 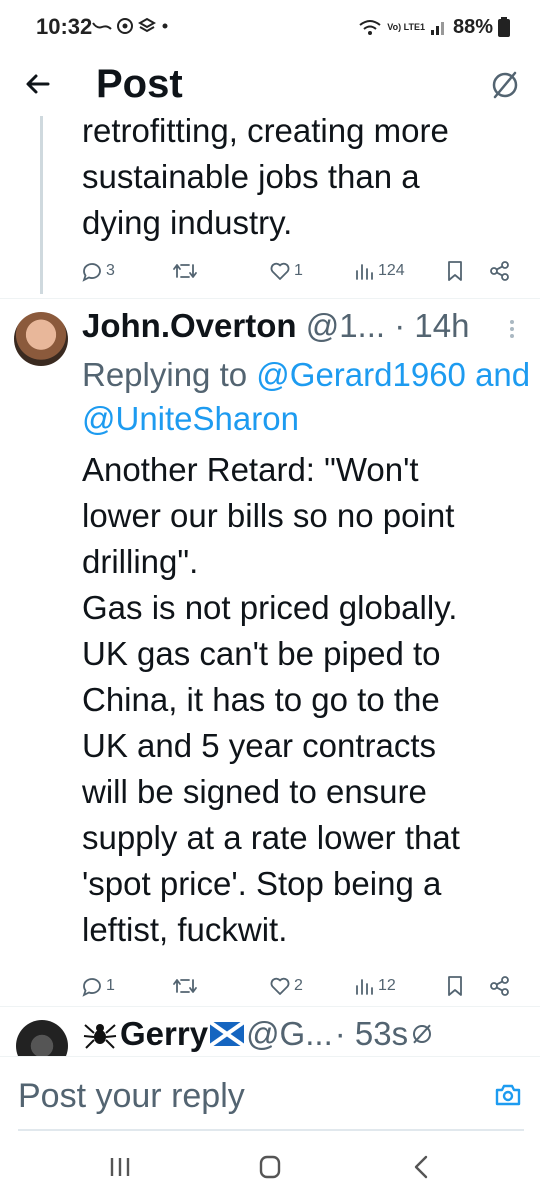 I want to click on notification-icons, so click(x=131, y=26).